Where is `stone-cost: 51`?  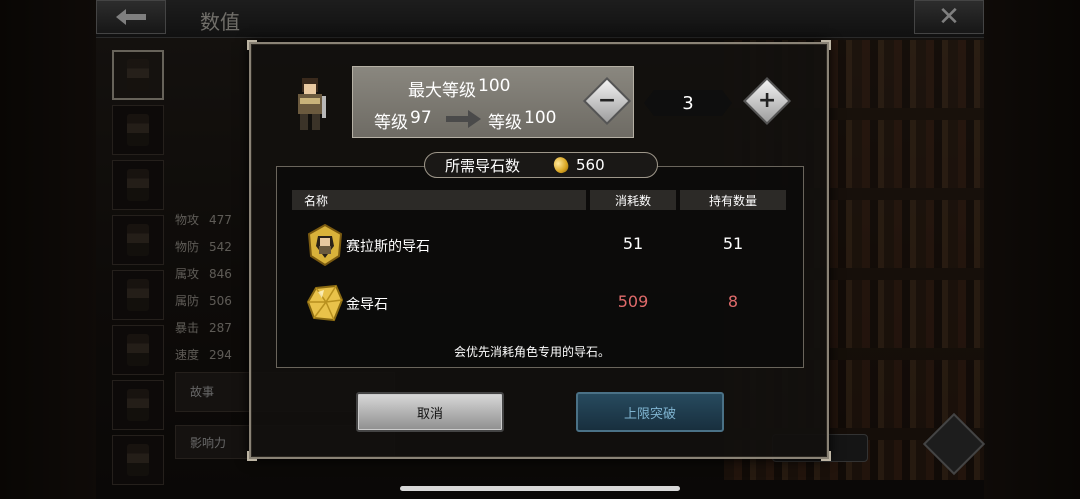
stone-cost: 51 is located at coordinates (633, 243).